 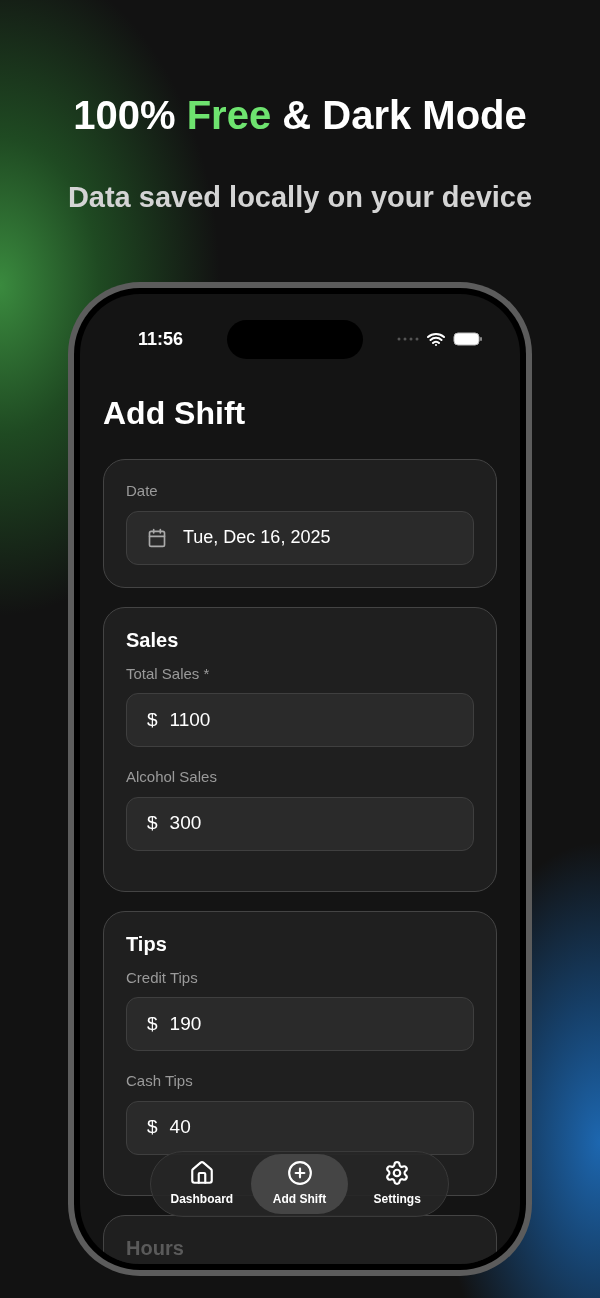 I want to click on add-icon, so click(x=299, y=1173).